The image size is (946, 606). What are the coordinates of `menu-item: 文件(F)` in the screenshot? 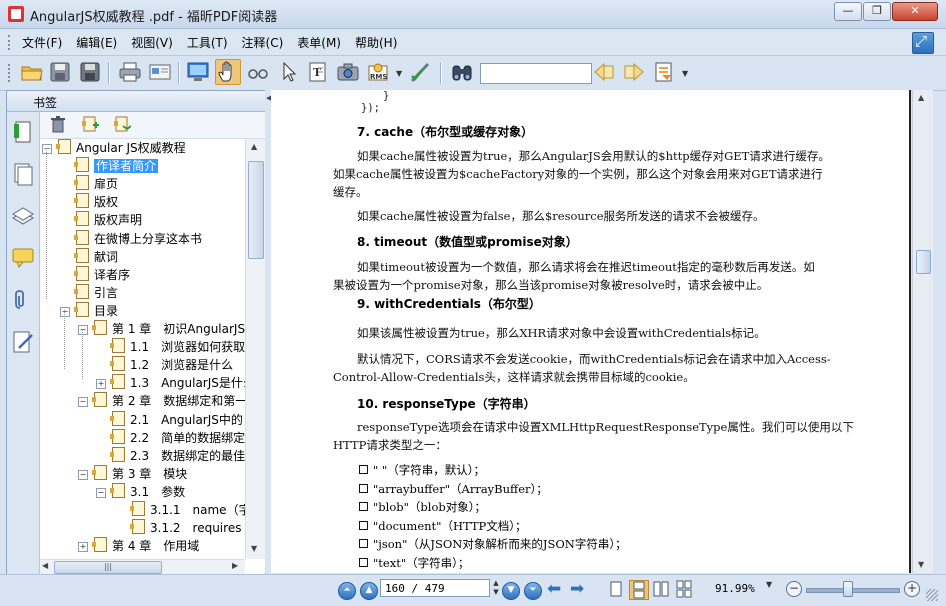 It's located at (42, 42).